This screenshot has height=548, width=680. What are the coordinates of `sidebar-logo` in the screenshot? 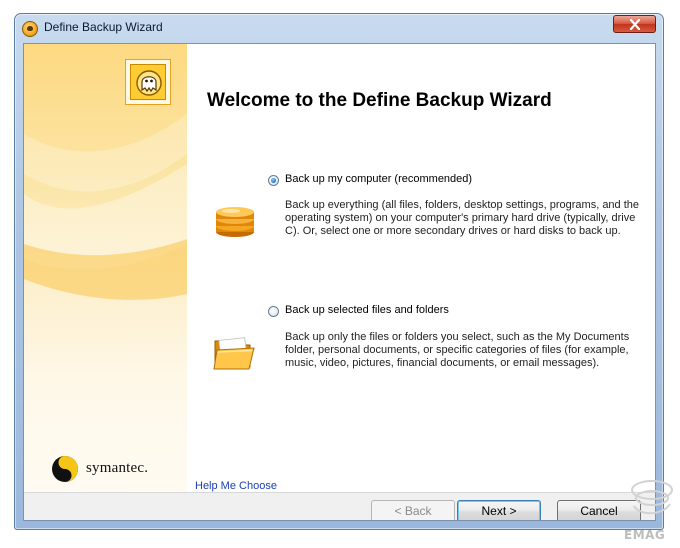 It's located at (148, 82).